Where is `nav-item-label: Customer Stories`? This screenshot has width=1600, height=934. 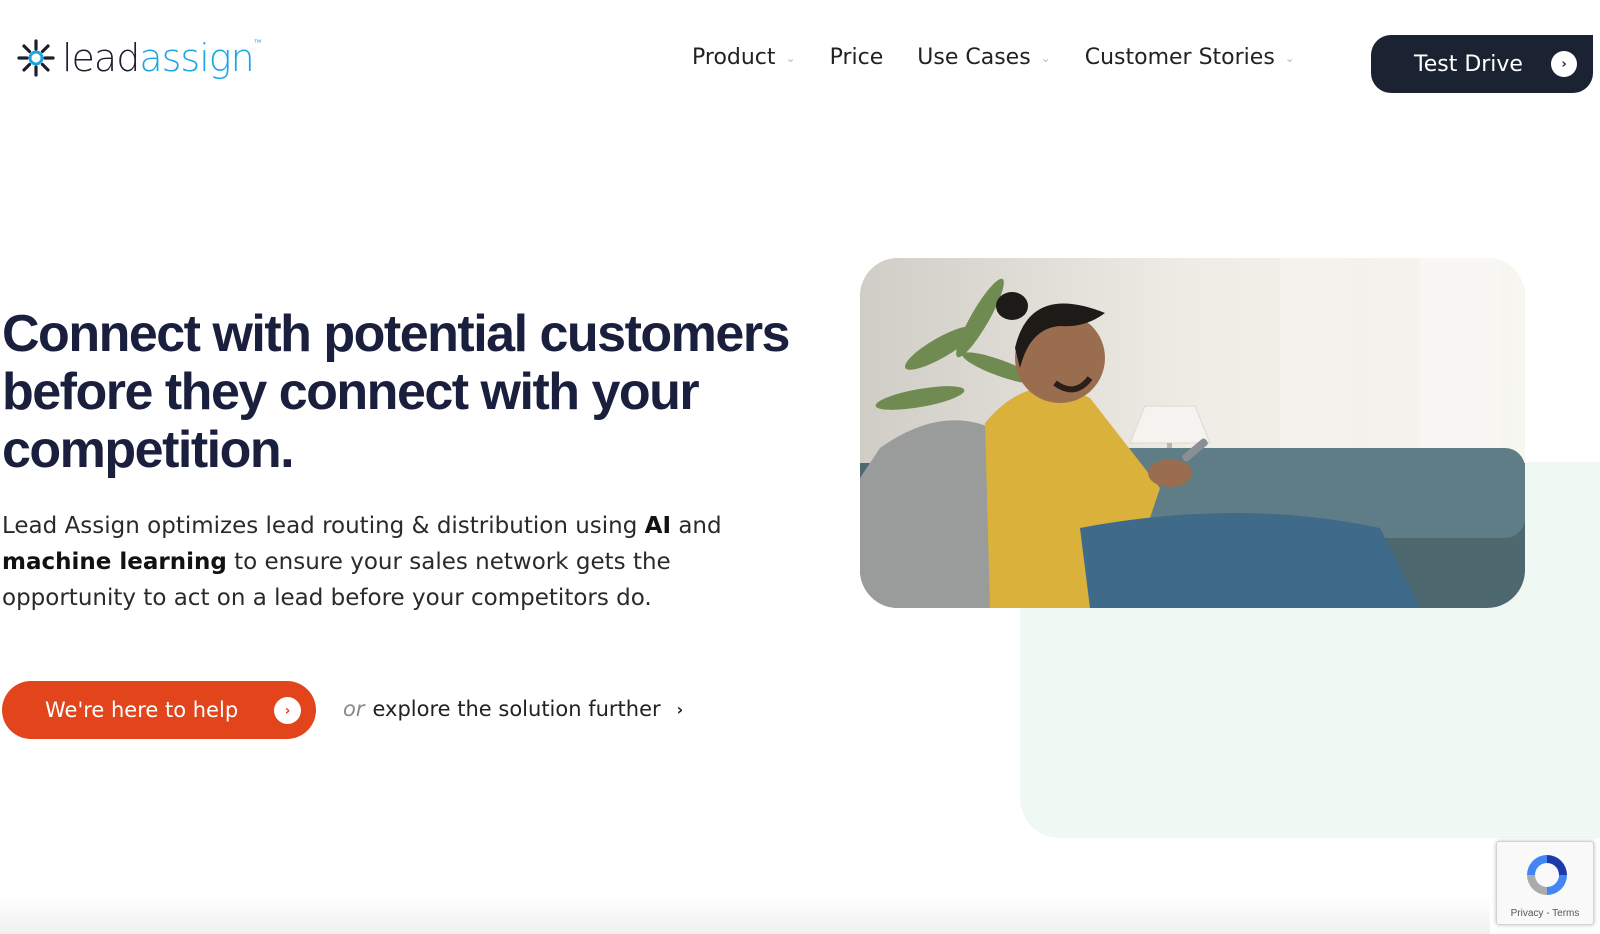 nav-item-label: Customer Stories is located at coordinates (1179, 57).